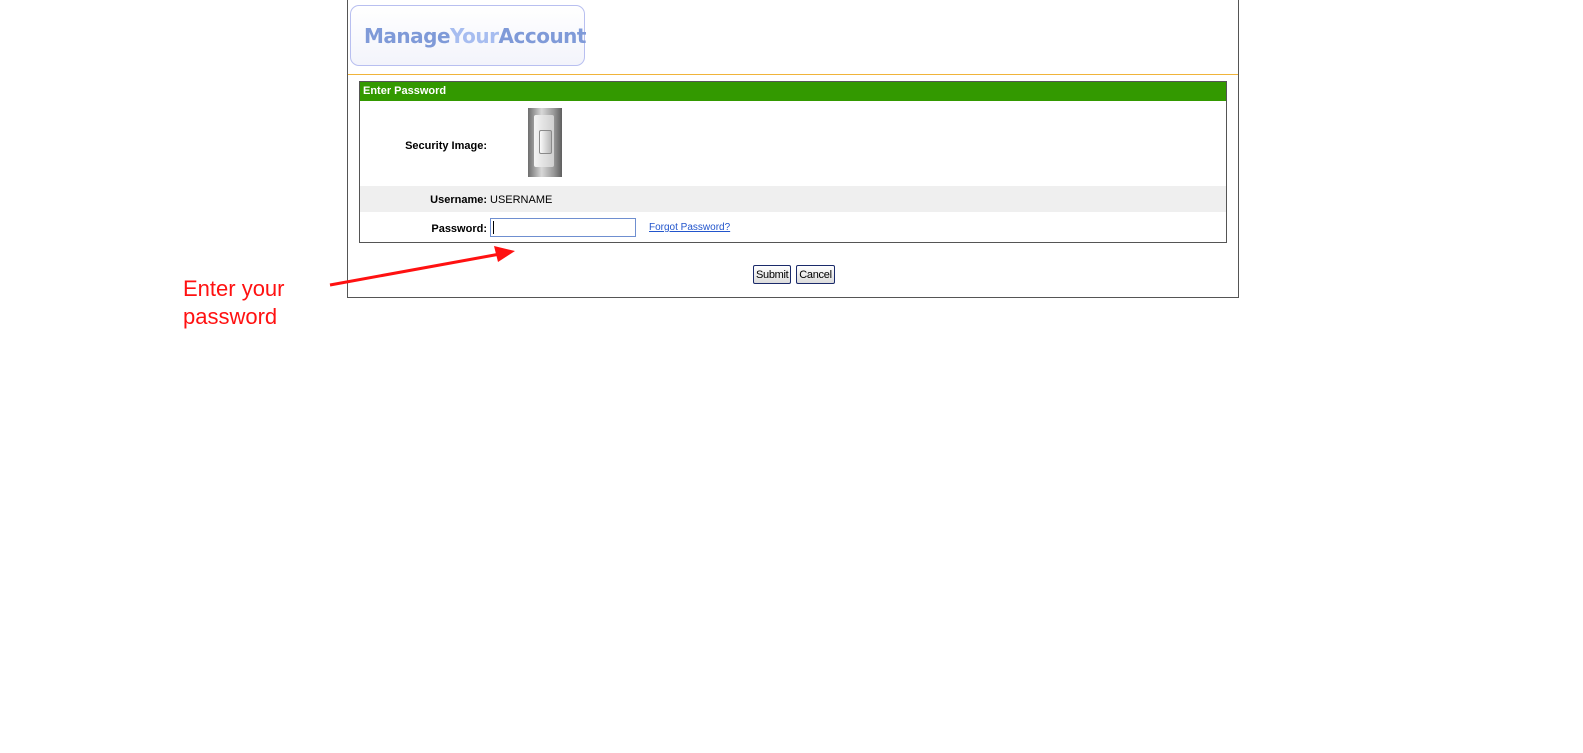  What do you see at coordinates (230, 316) in the screenshot?
I see `annotation-line-2: password` at bounding box center [230, 316].